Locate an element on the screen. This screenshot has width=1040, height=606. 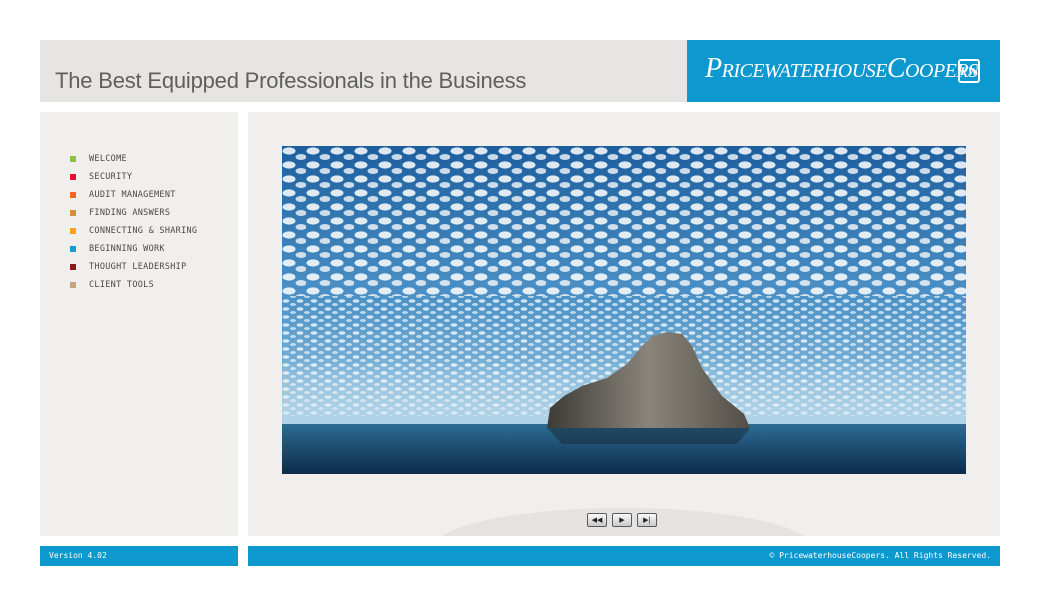
sidebar-item-label: THOUGHT LEADERSHIP is located at coordinates (138, 267).